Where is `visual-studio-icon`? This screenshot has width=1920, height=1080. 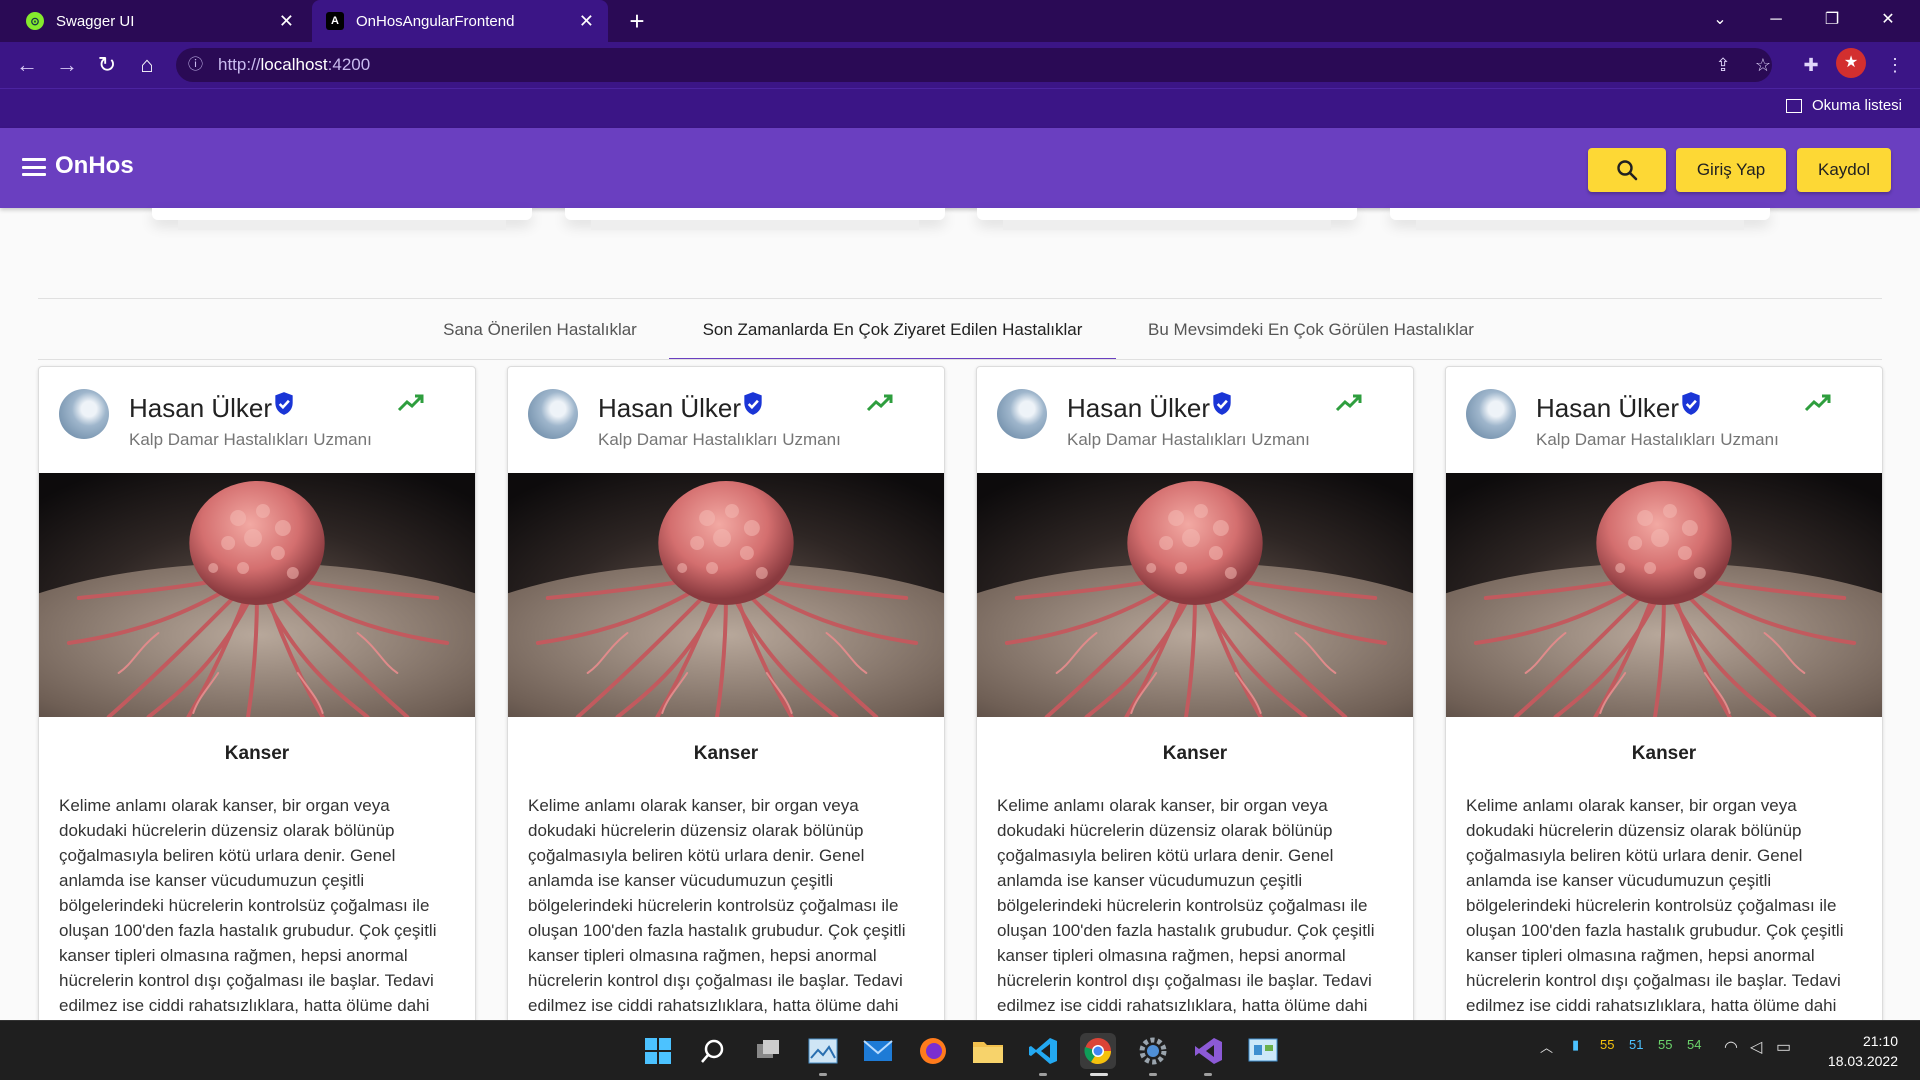 visual-studio-icon is located at coordinates (1208, 1051).